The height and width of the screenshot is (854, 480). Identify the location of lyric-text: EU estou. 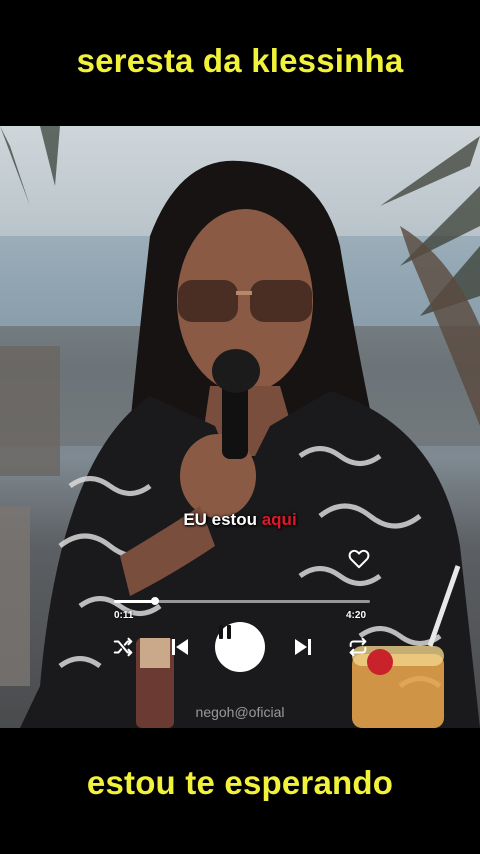
(222, 519).